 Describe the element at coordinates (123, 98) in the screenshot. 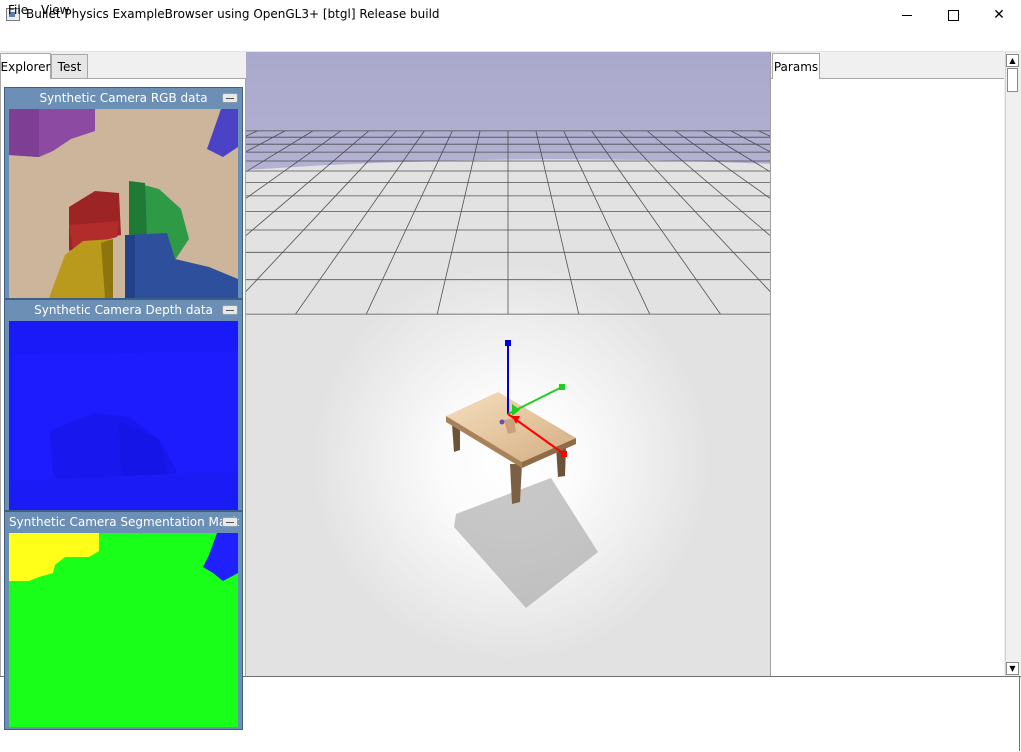

I see `rgb-camera-title: Synthetic Camera RGB data` at that location.